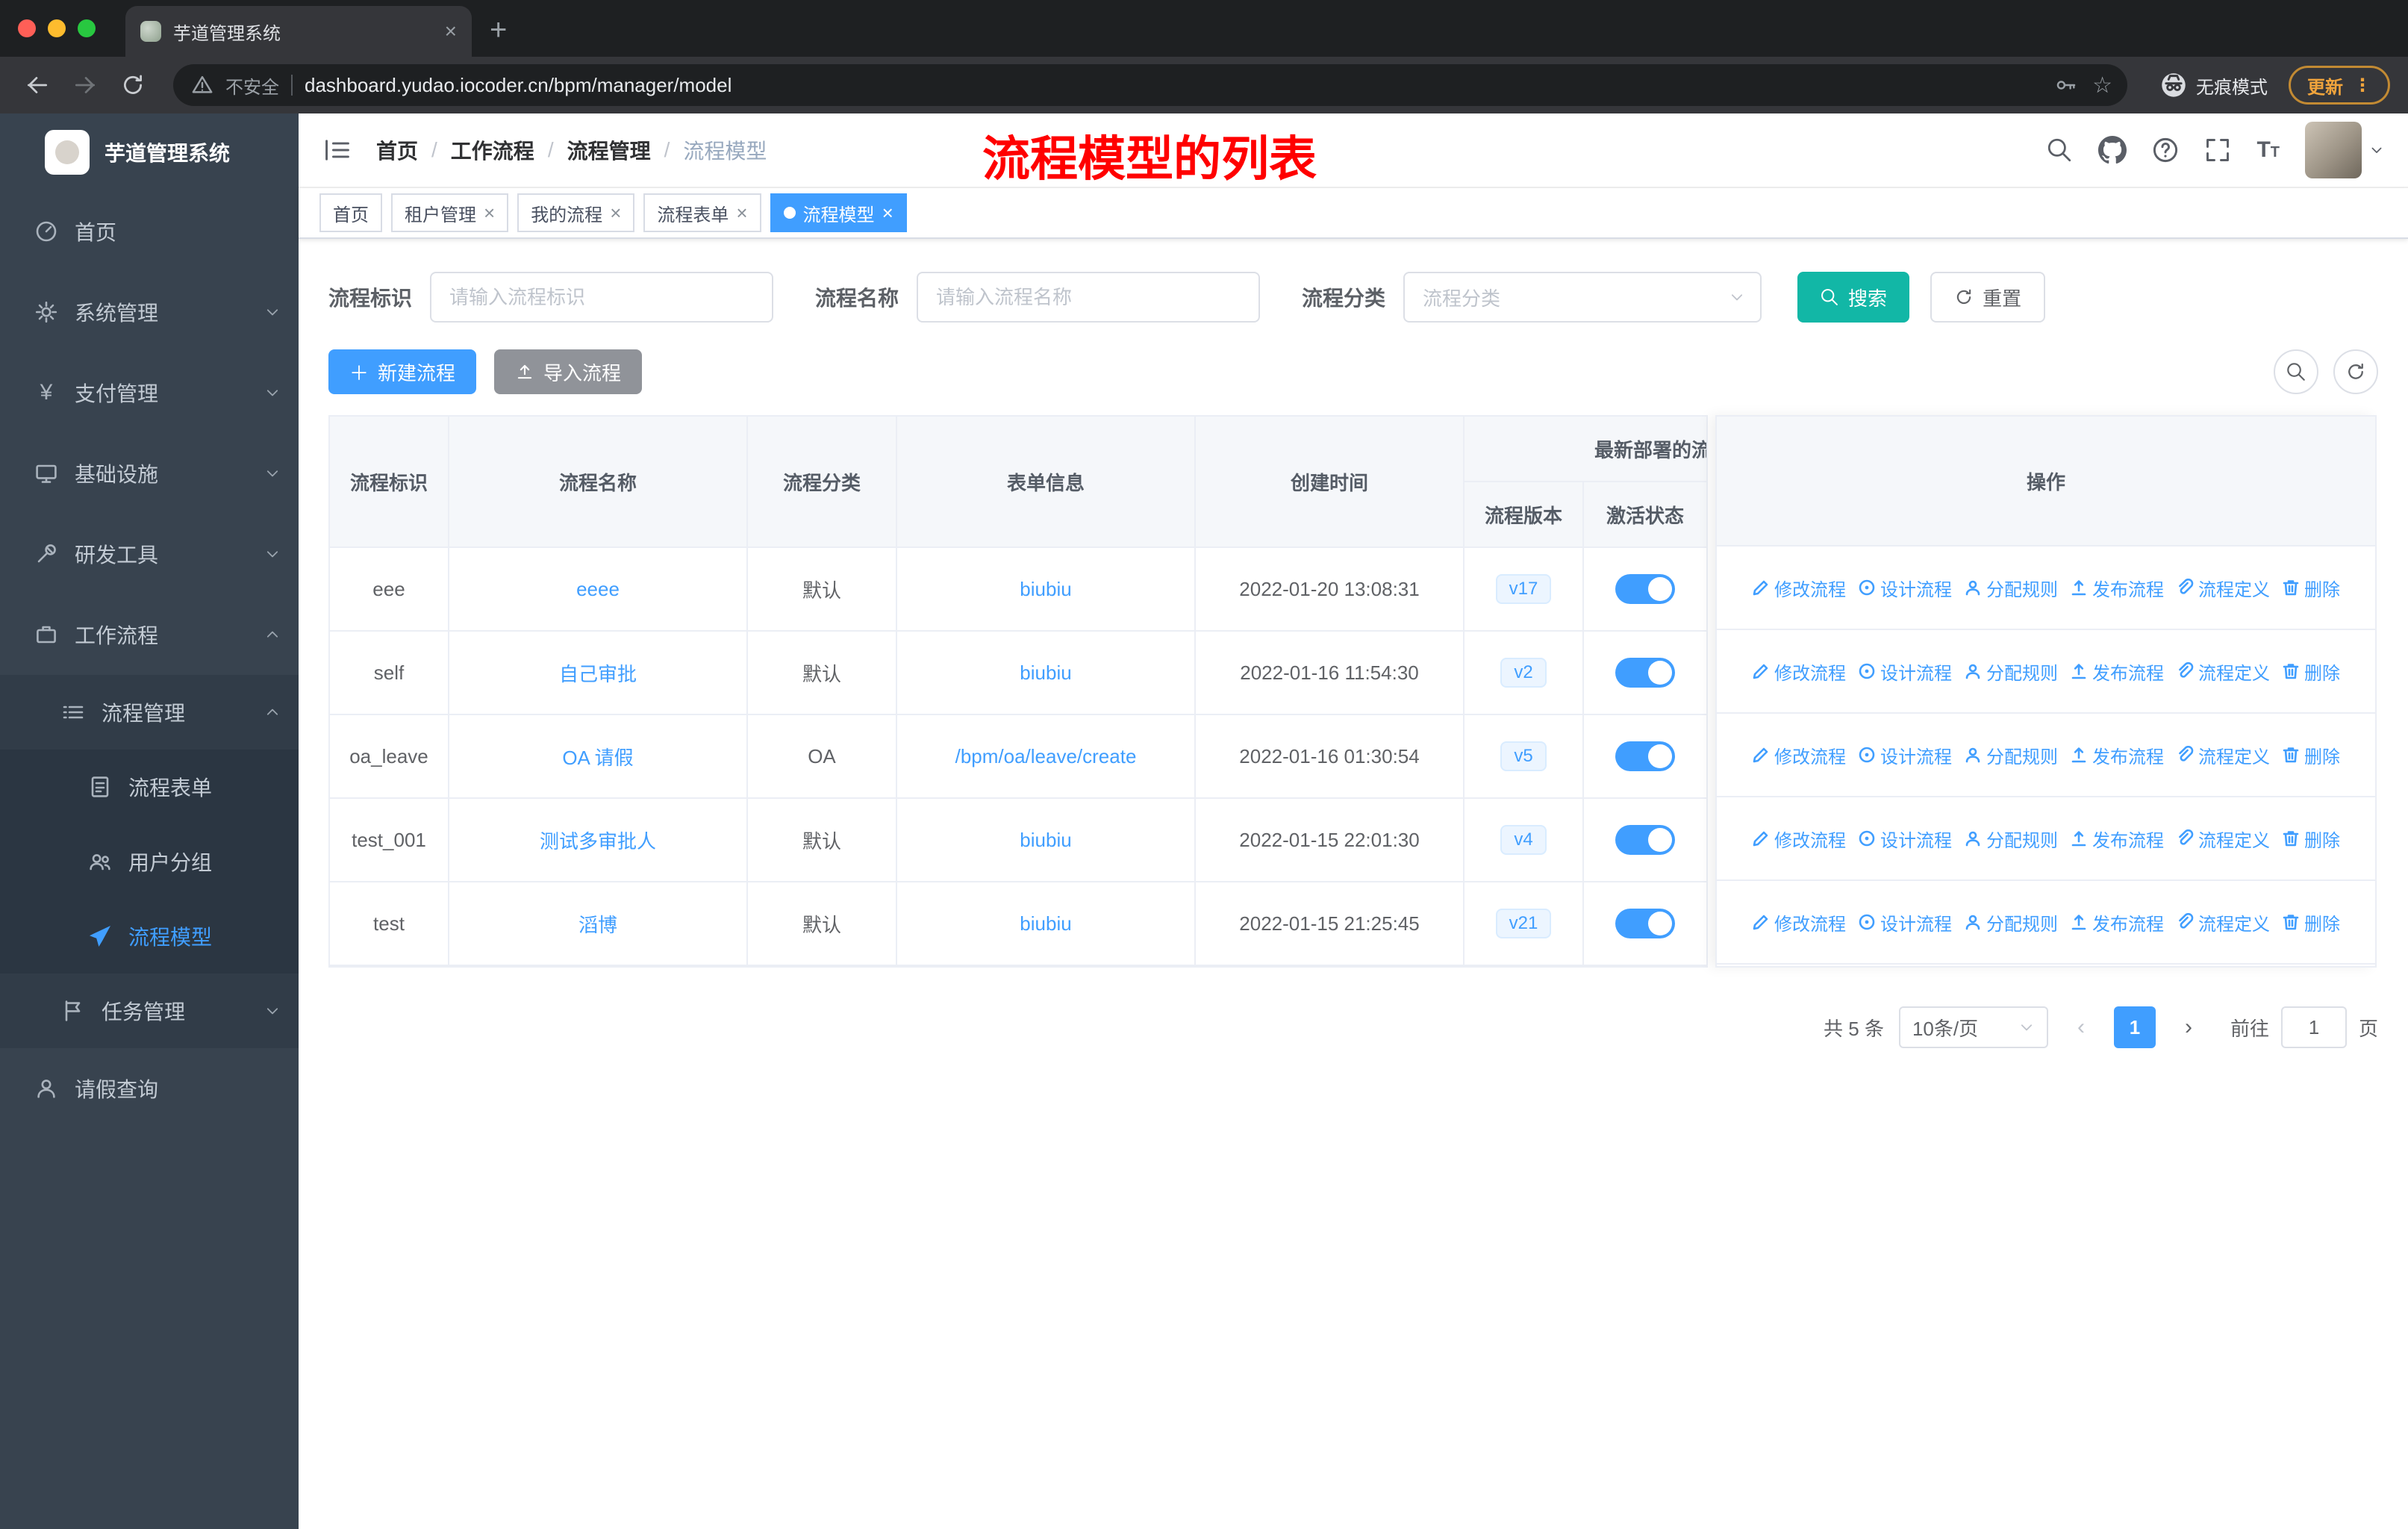 The image size is (2408, 1529). What do you see at coordinates (2313, 1027) in the screenshot?
I see `goto-page-input` at bounding box center [2313, 1027].